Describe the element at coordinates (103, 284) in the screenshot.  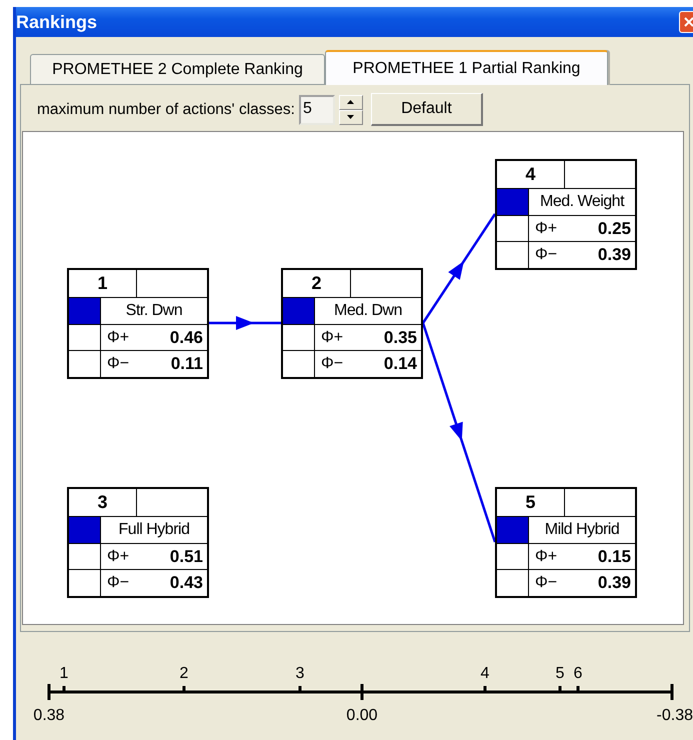
I see `node-number: 1` at that location.